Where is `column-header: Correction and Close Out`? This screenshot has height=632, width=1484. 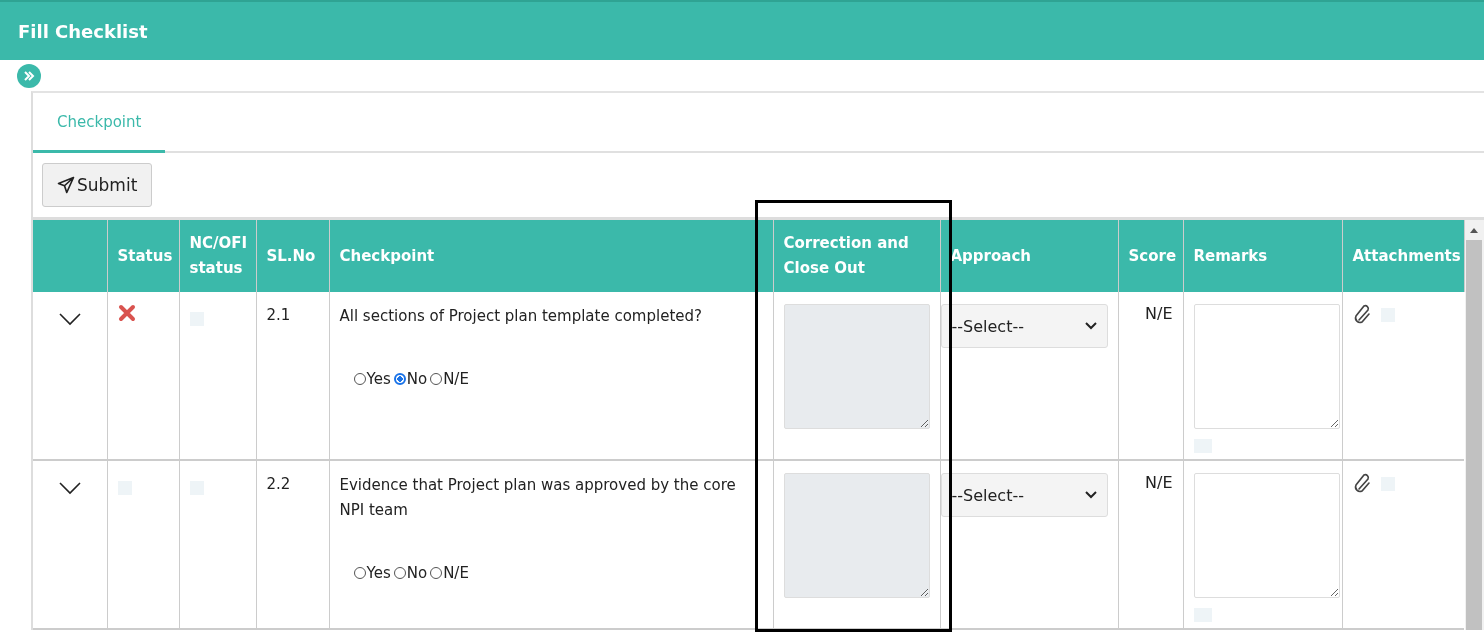
column-header: Correction and Close Out is located at coordinates (856, 256).